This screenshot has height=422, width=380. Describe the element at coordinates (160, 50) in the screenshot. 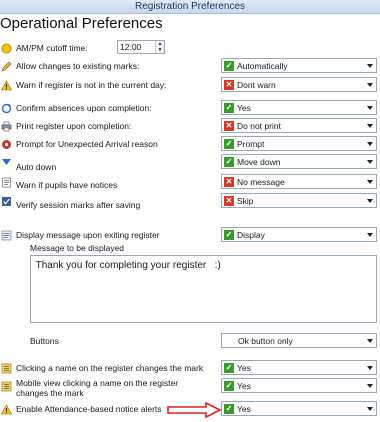

I see `spin-down-icon: ▼` at that location.